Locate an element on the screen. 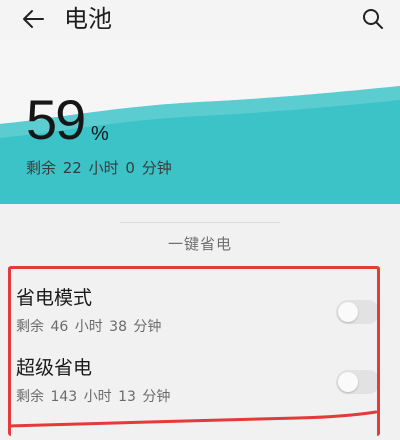 The image size is (400, 440). super-power-saving-remaining: 剩余 143 小时 13 分钟 is located at coordinates (93, 397).